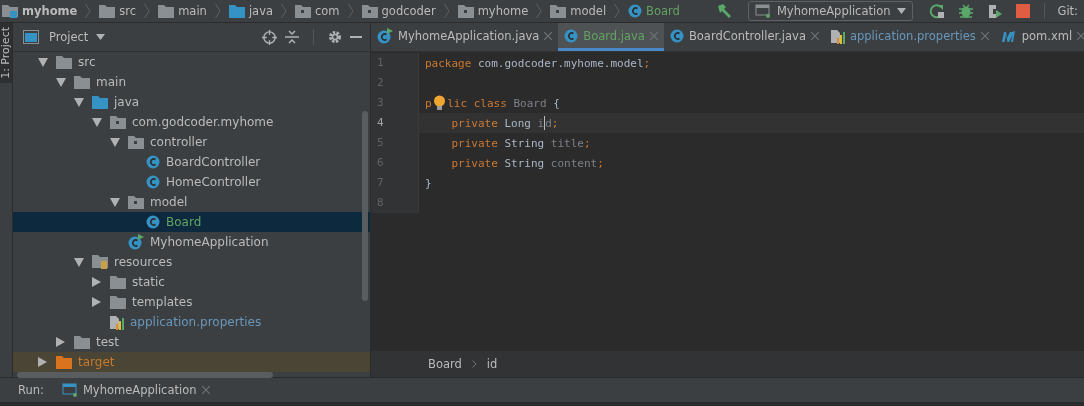 The width and height of the screenshot is (1084, 406). I want to click on tree-item: target, so click(191, 362).